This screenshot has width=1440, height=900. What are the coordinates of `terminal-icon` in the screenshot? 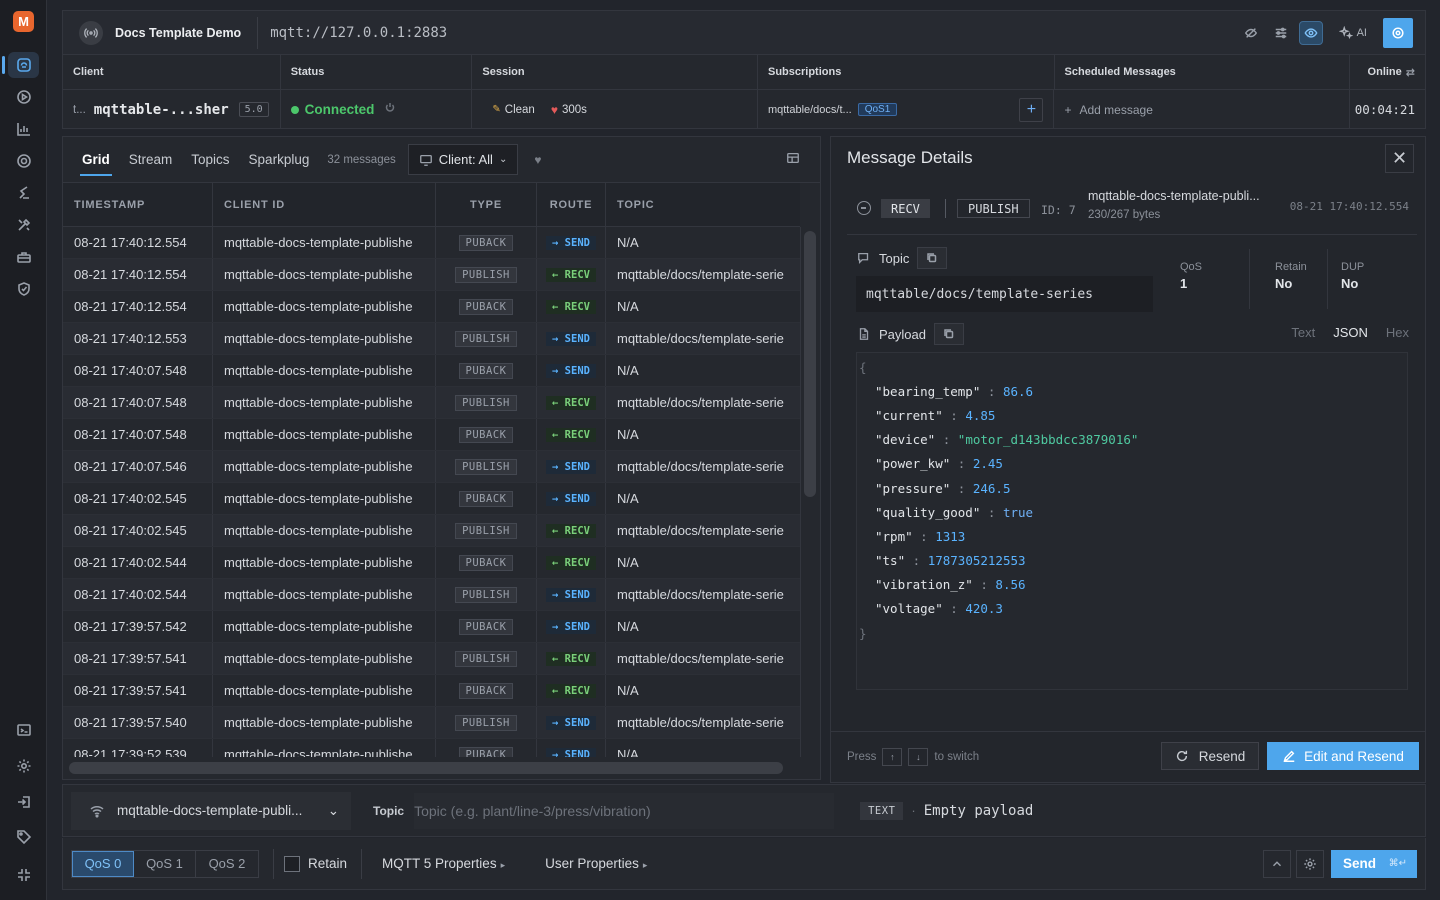 It's located at (23, 730).